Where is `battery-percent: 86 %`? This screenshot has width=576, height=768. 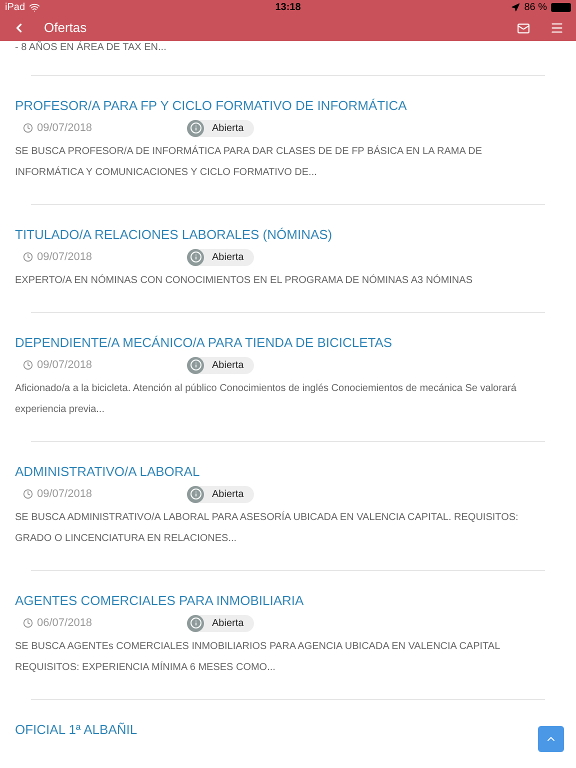 battery-percent: 86 % is located at coordinates (535, 8).